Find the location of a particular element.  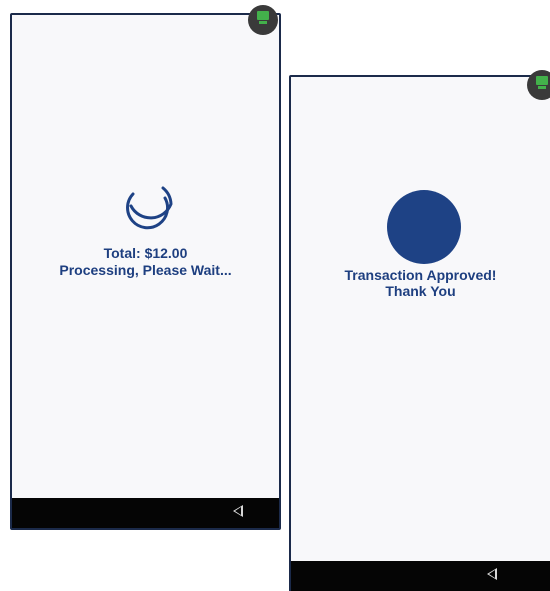

approved-circle-icon is located at coordinates (424, 227).